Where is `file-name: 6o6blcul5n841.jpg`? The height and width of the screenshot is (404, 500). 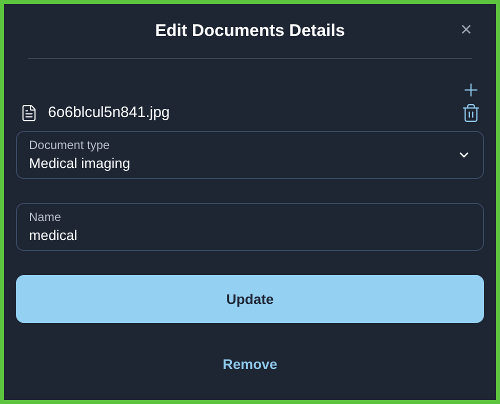
file-name: 6o6blcul5n841.jpg is located at coordinates (109, 112).